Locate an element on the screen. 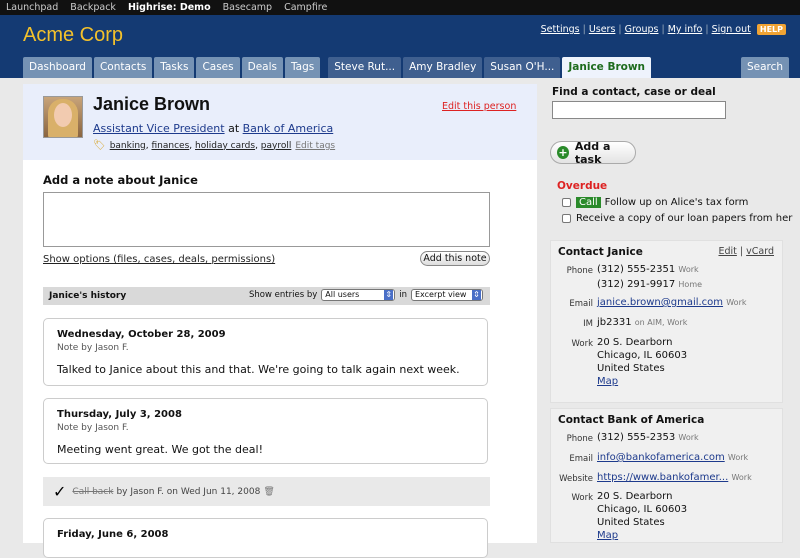 This screenshot has width=800, height=558. tab-deals: Deals is located at coordinates (262, 67).